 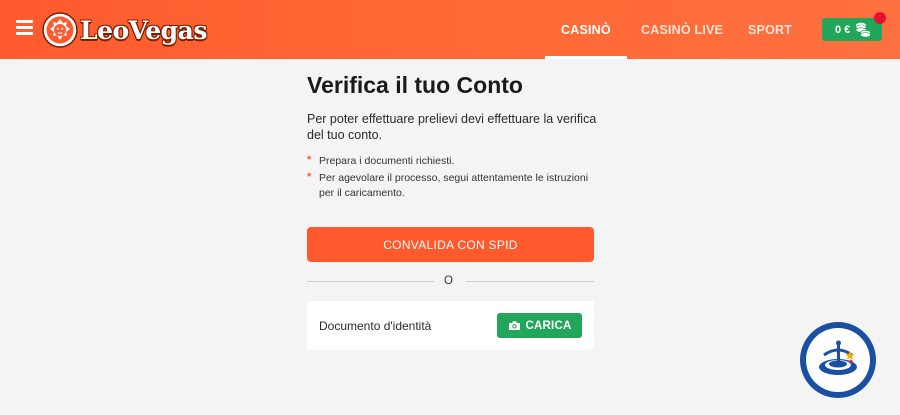 What do you see at coordinates (450, 29) in the screenshot?
I see `top-navigation-bar: LeoVegas CASINÒ CASINÒ LIVE SPORT 0 €` at bounding box center [450, 29].